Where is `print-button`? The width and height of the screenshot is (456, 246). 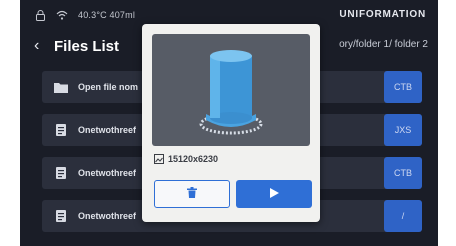 print-button is located at coordinates (274, 194).